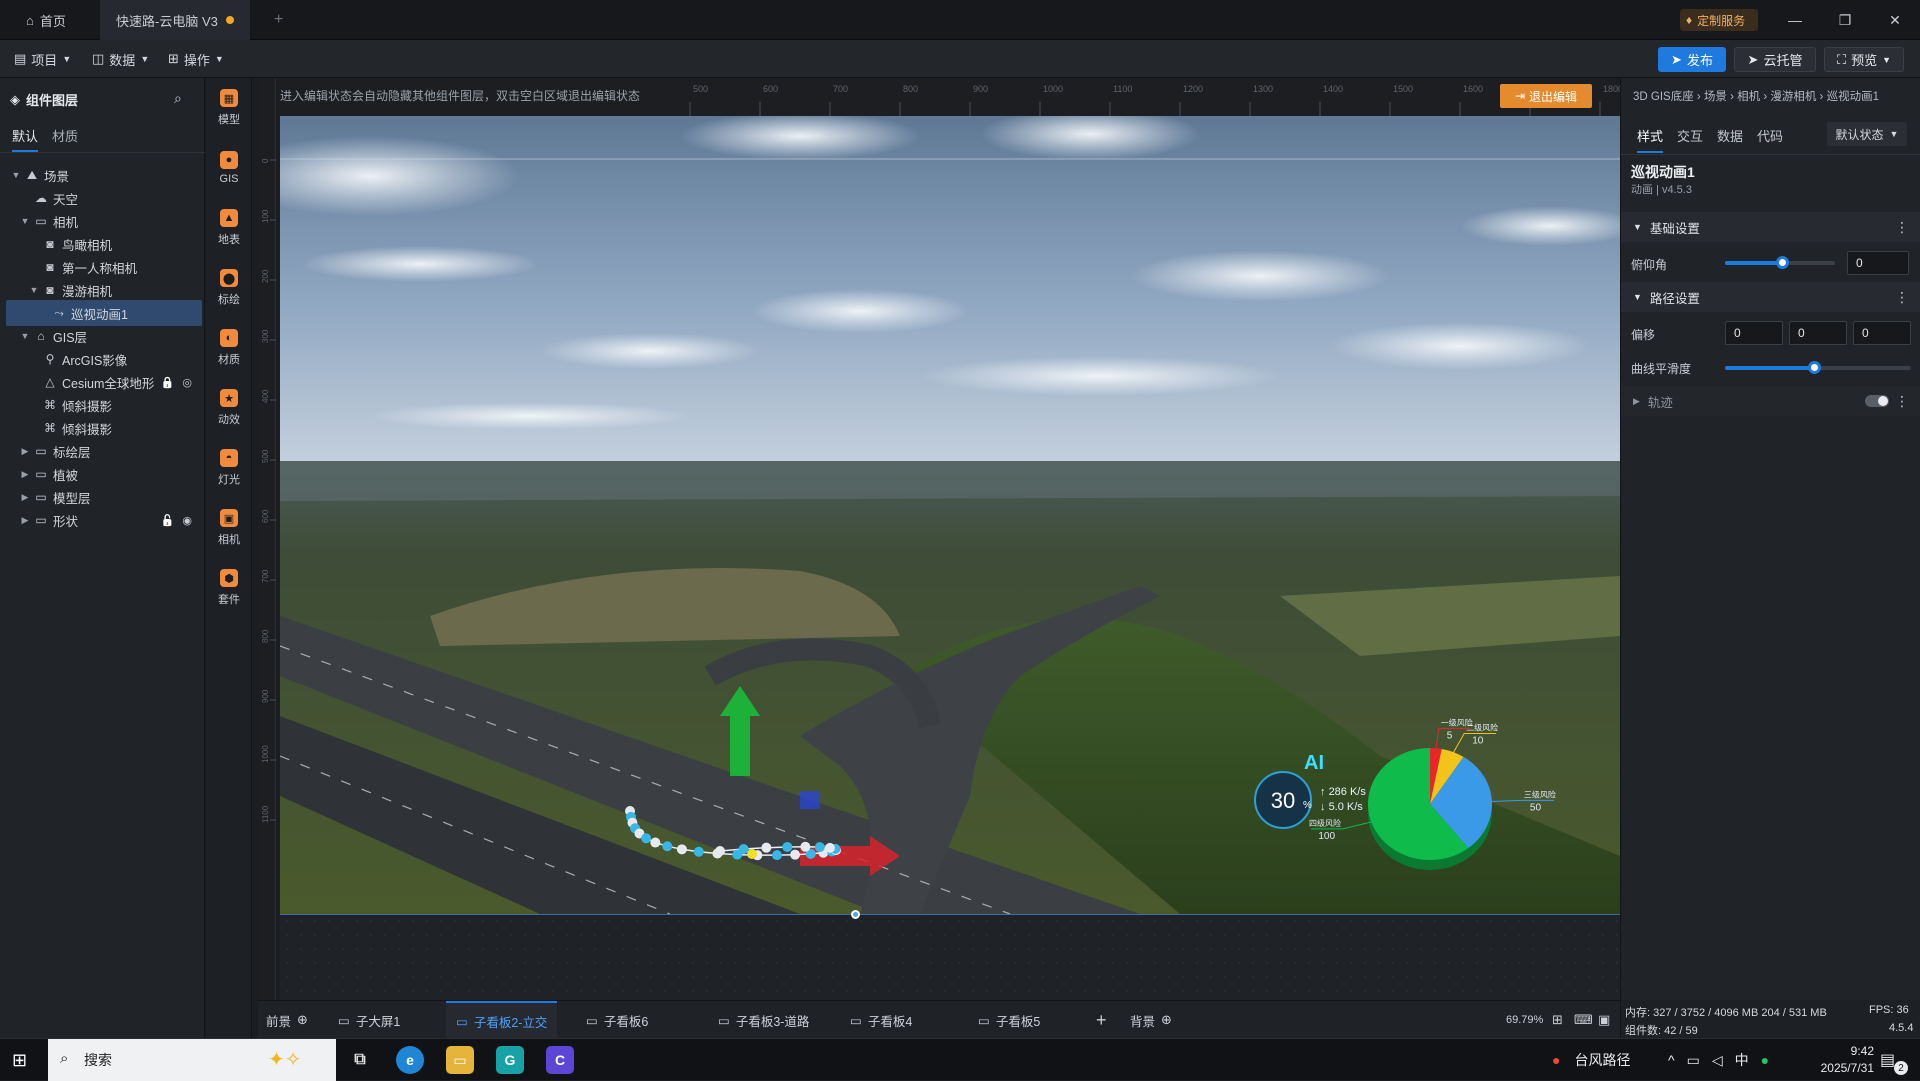 Image resolution: width=1920 pixels, height=1081 pixels. Describe the element at coordinates (229, 288) in the screenshot. I see `rail-item: ⬤ 标绘` at that location.